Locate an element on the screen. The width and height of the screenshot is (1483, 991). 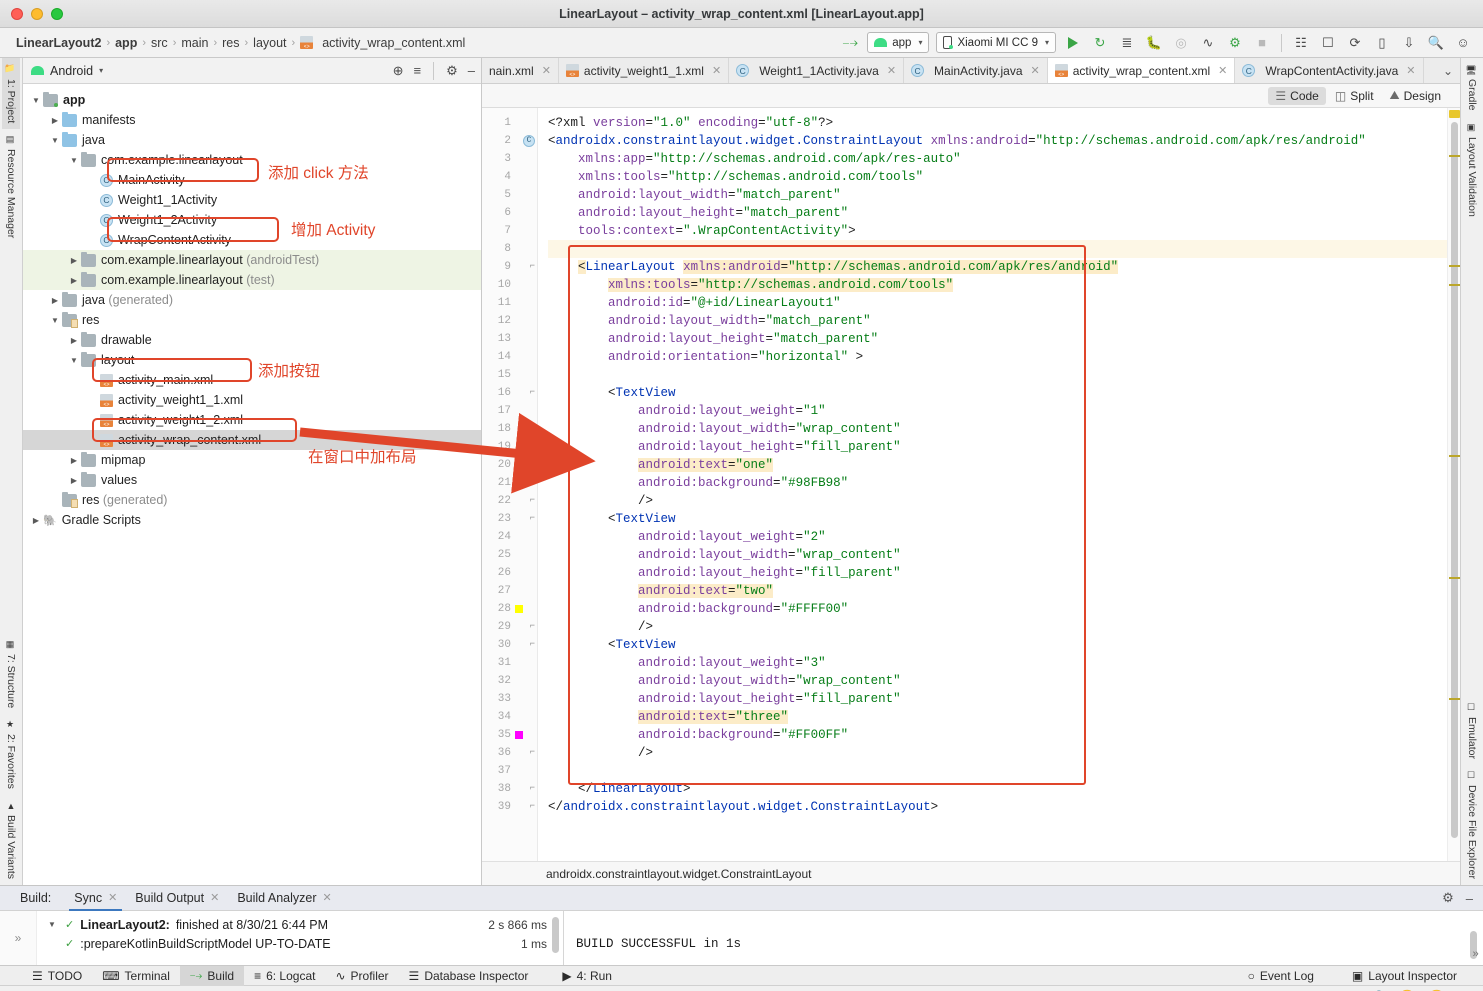
tree-item-activity-weight1-2-xml: ▶ activity_weight1_2.xml is located at coordinates (252, 420).